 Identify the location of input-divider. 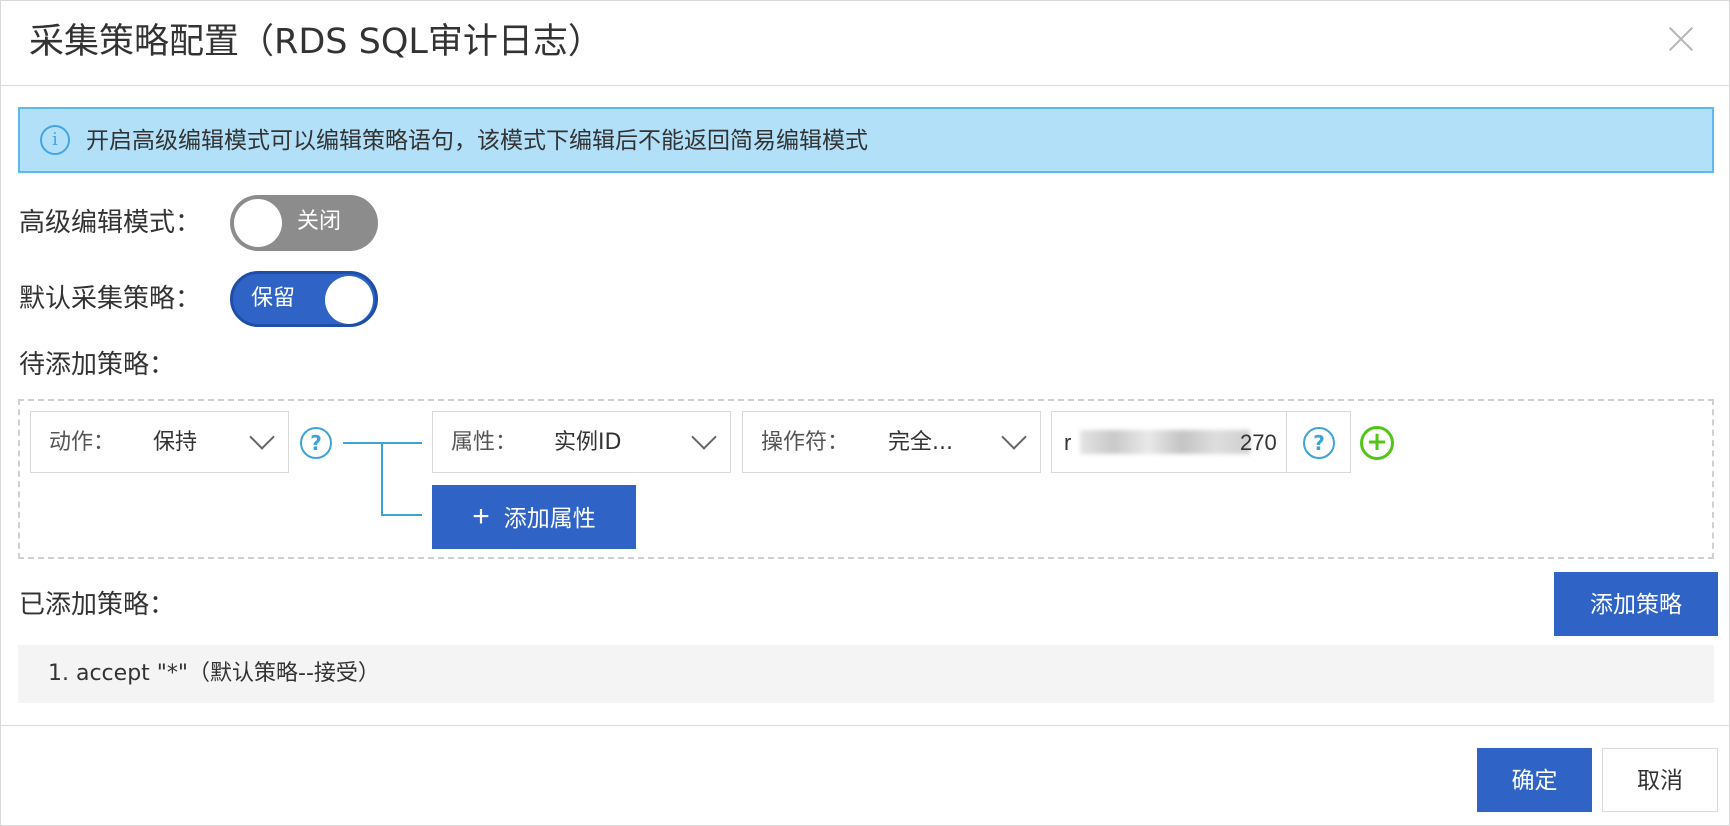
(1286, 442).